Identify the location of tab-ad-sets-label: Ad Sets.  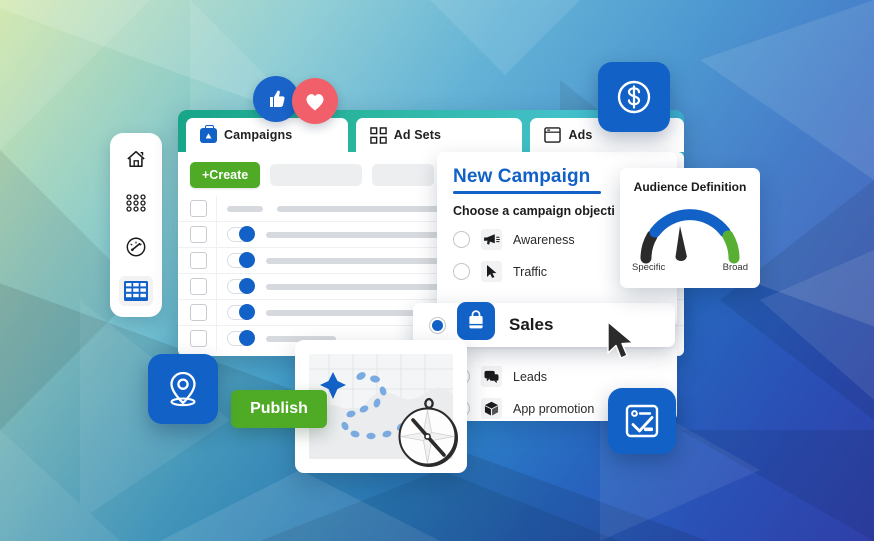
(417, 135).